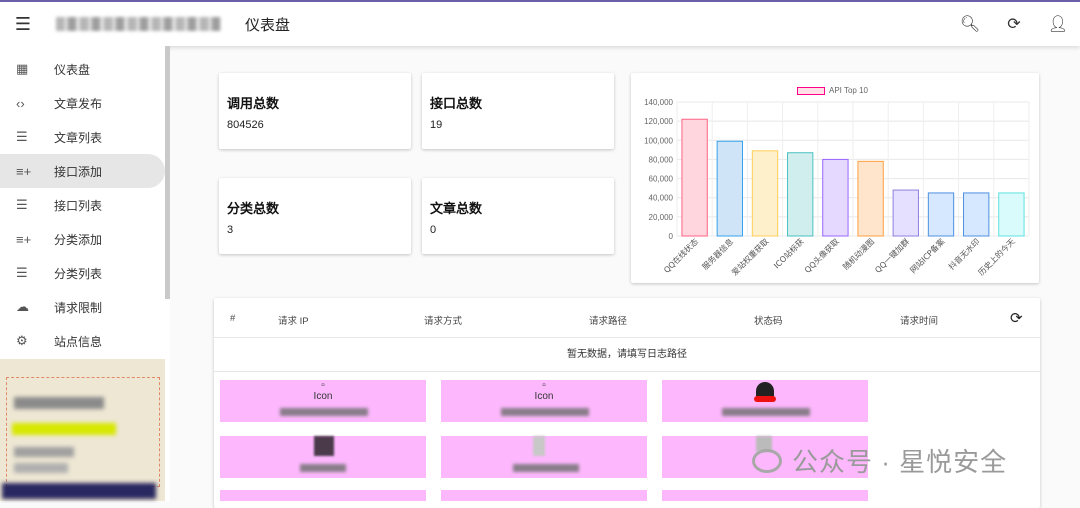 The image size is (1080, 508). I want to click on y-tick-label: 140,000, so click(658, 102).